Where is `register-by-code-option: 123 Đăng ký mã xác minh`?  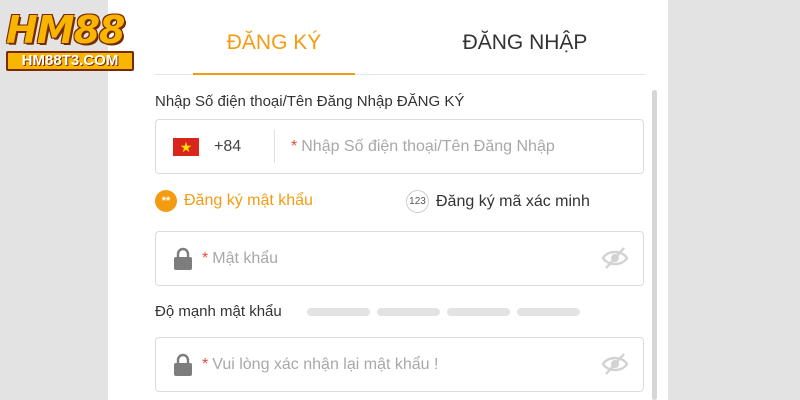
register-by-code-option: 123 Đăng ký mã xác minh is located at coordinates (498, 201).